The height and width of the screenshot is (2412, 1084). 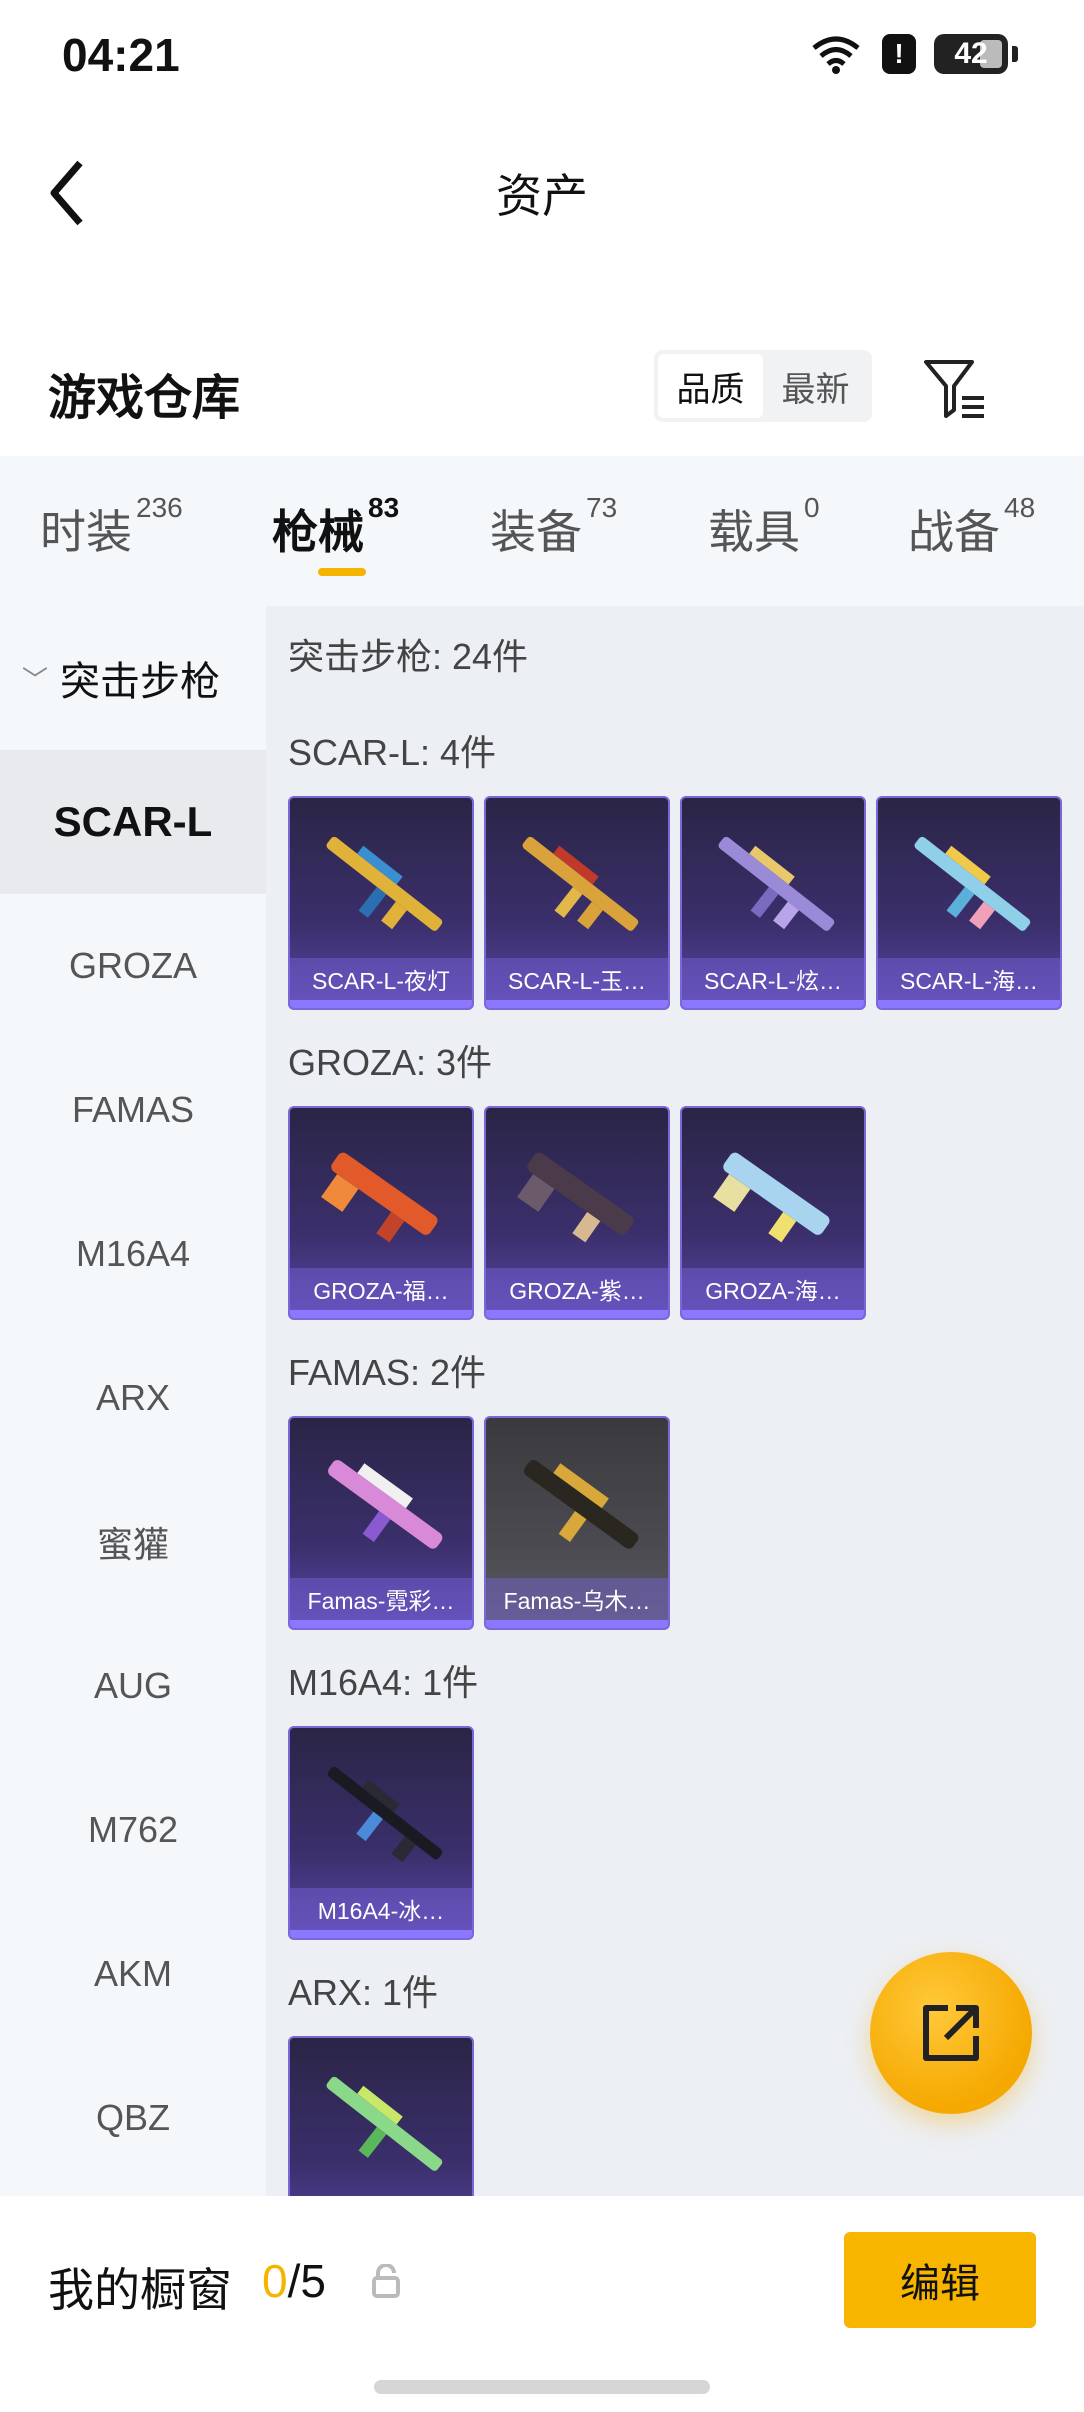 What do you see at coordinates (815, 386) in the screenshot?
I see `sort-newest-button: 最新` at bounding box center [815, 386].